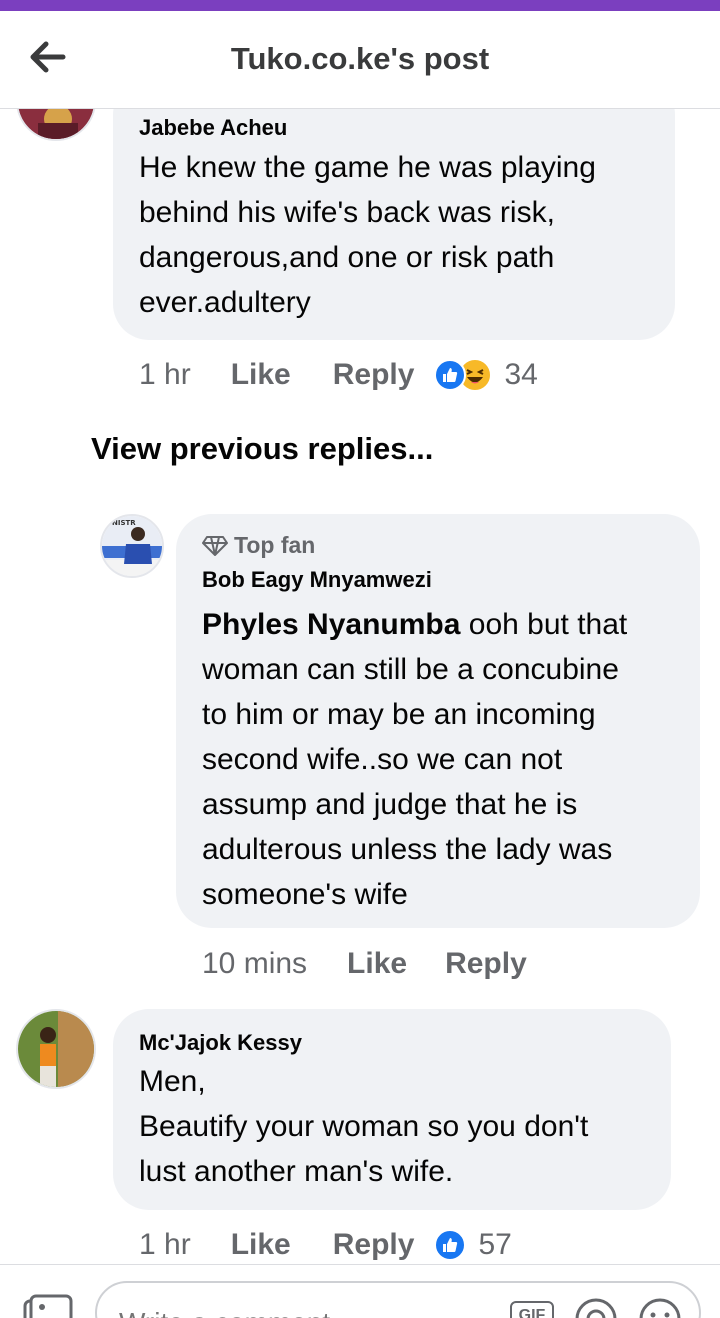  What do you see at coordinates (124, 523) in the screenshot?
I see `svg-text: NISTR` at bounding box center [124, 523].